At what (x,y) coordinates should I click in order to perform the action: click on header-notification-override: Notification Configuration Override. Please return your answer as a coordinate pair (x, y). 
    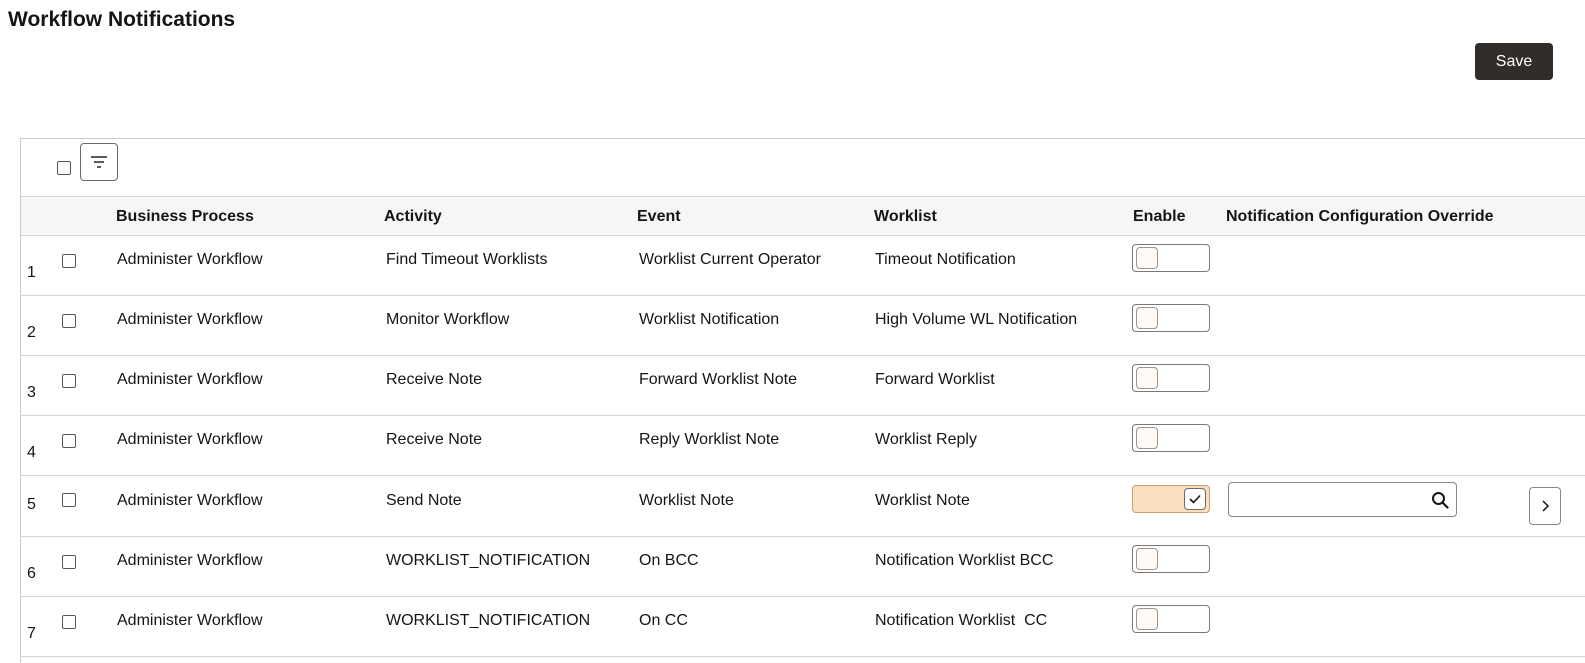
    Looking at the image, I should click on (1360, 217).